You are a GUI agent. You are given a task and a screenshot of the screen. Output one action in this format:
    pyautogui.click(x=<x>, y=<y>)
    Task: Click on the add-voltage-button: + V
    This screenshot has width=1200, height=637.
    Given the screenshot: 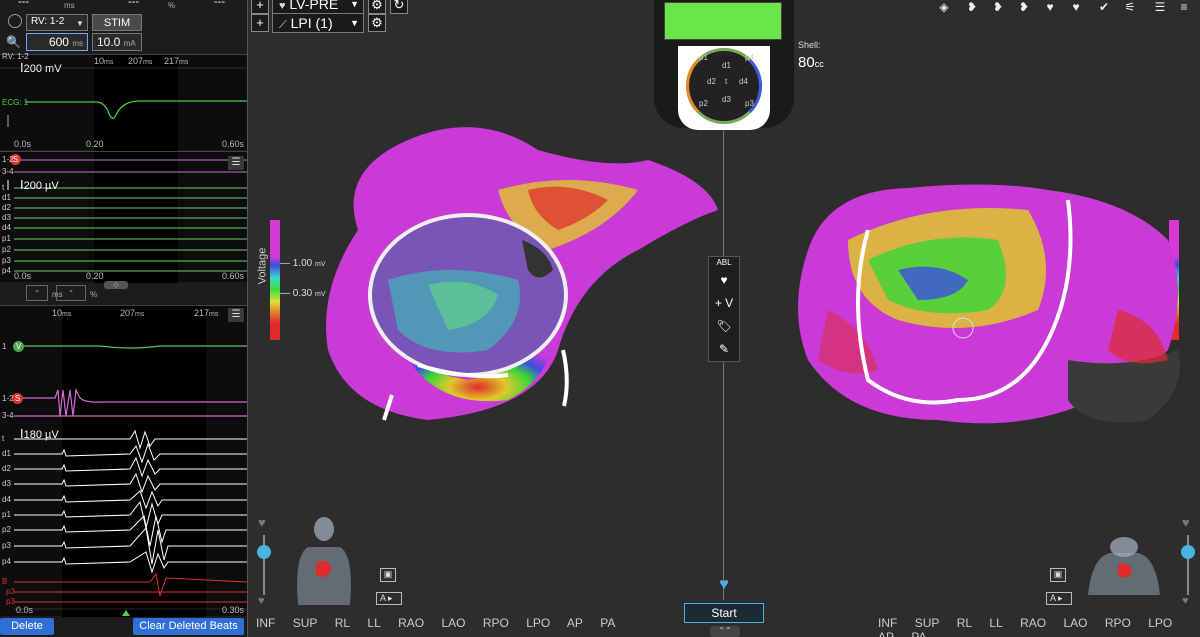 What is the action you would take?
    pyautogui.click(x=724, y=303)
    